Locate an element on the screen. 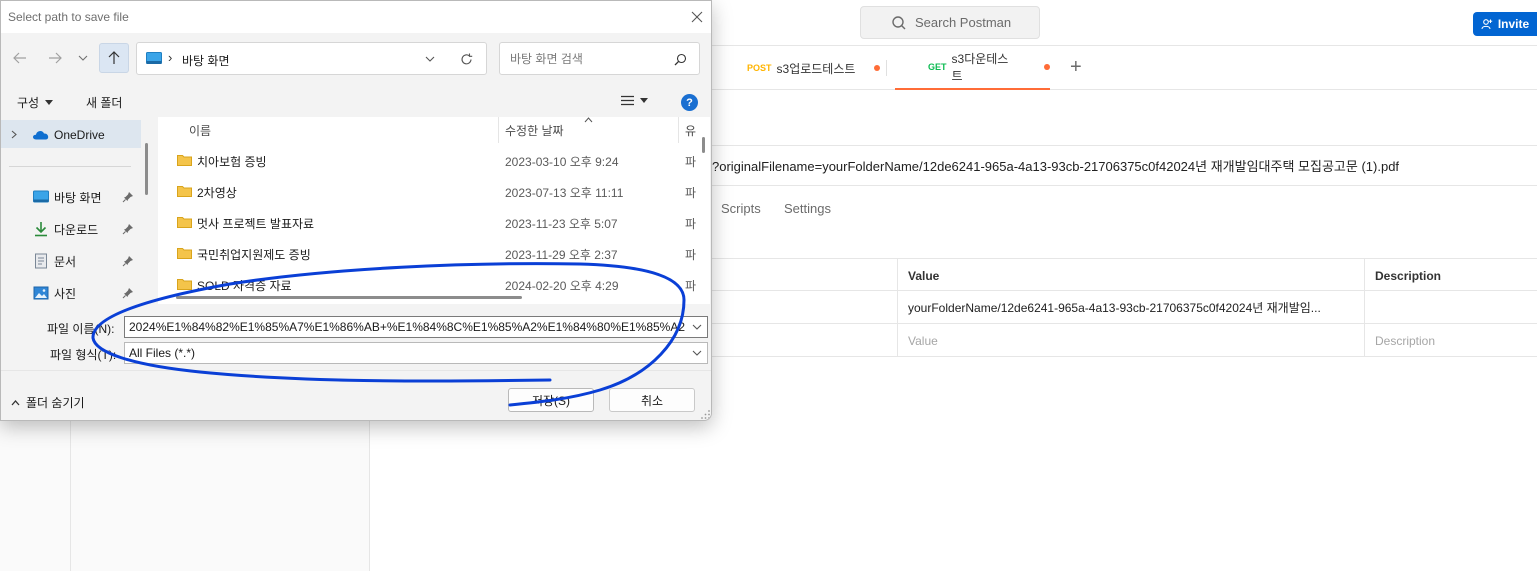 The width and height of the screenshot is (1537, 571). list-view-icon is located at coordinates (627, 100).